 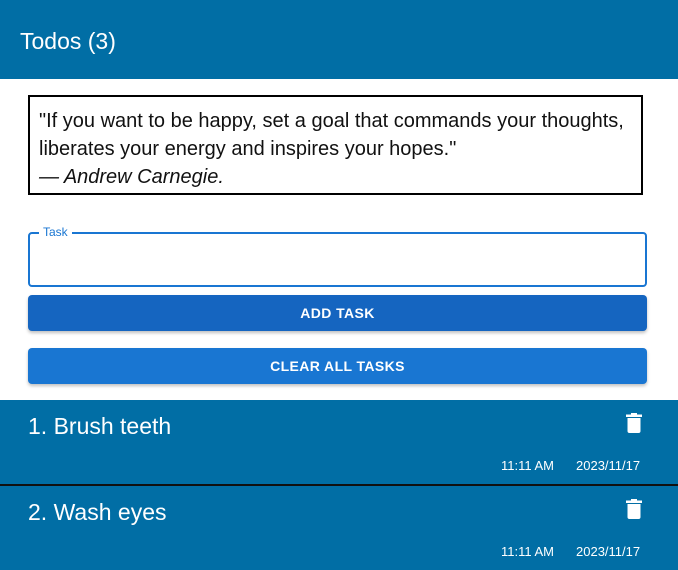 I want to click on task-field: Task, so click(x=337, y=256).